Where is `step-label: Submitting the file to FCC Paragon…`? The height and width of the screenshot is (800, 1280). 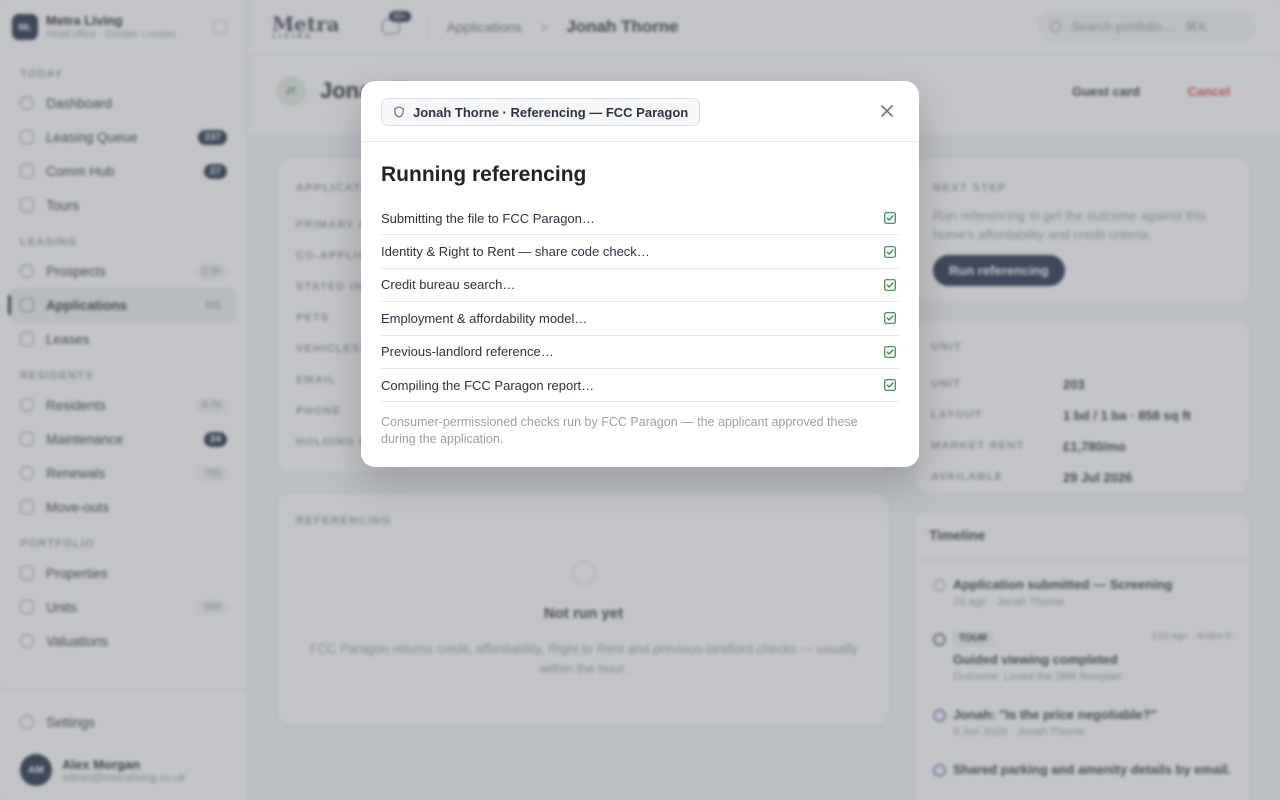
step-label: Submitting the file to FCC Paragon… is located at coordinates (488, 218).